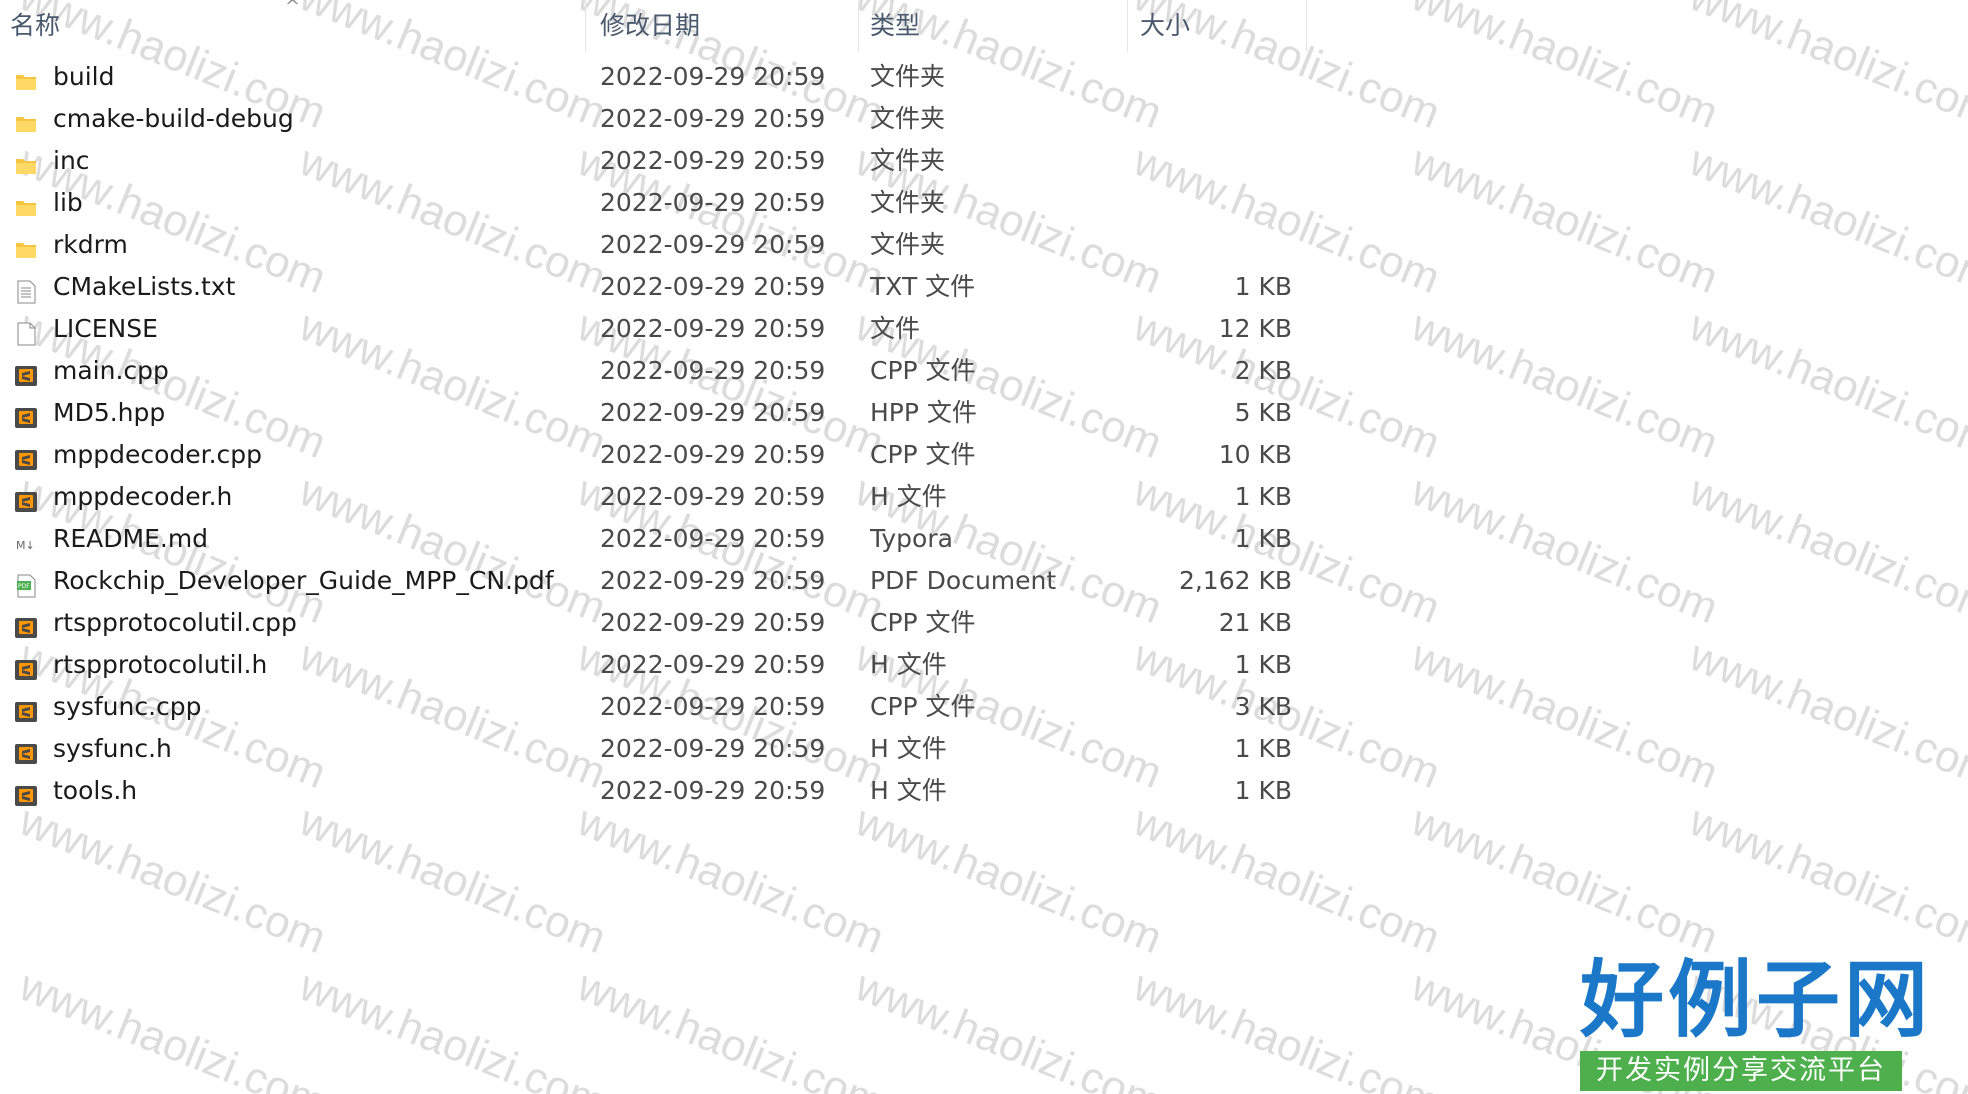  Describe the element at coordinates (655, 203) in the screenshot. I see `file-row: lib 2022-09-29 20:59 文件夹` at that location.